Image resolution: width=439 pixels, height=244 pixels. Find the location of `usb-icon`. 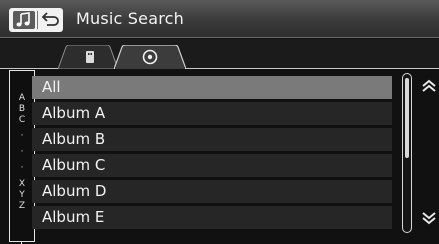

usb-icon is located at coordinates (90, 57).